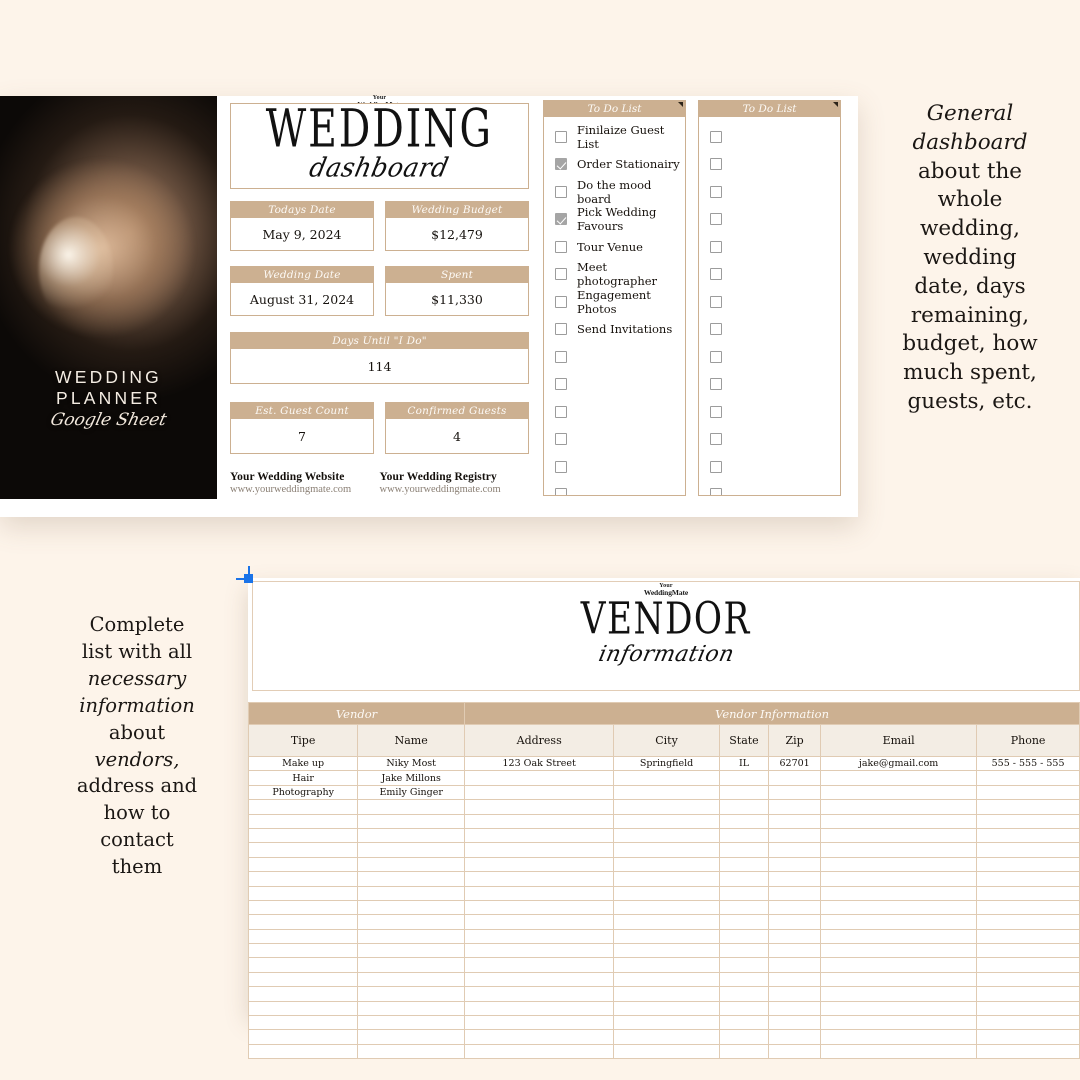 The height and width of the screenshot is (1080, 1080). Describe the element at coordinates (411, 778) in the screenshot. I see `vendor-table-cell: Jake Millons` at that location.